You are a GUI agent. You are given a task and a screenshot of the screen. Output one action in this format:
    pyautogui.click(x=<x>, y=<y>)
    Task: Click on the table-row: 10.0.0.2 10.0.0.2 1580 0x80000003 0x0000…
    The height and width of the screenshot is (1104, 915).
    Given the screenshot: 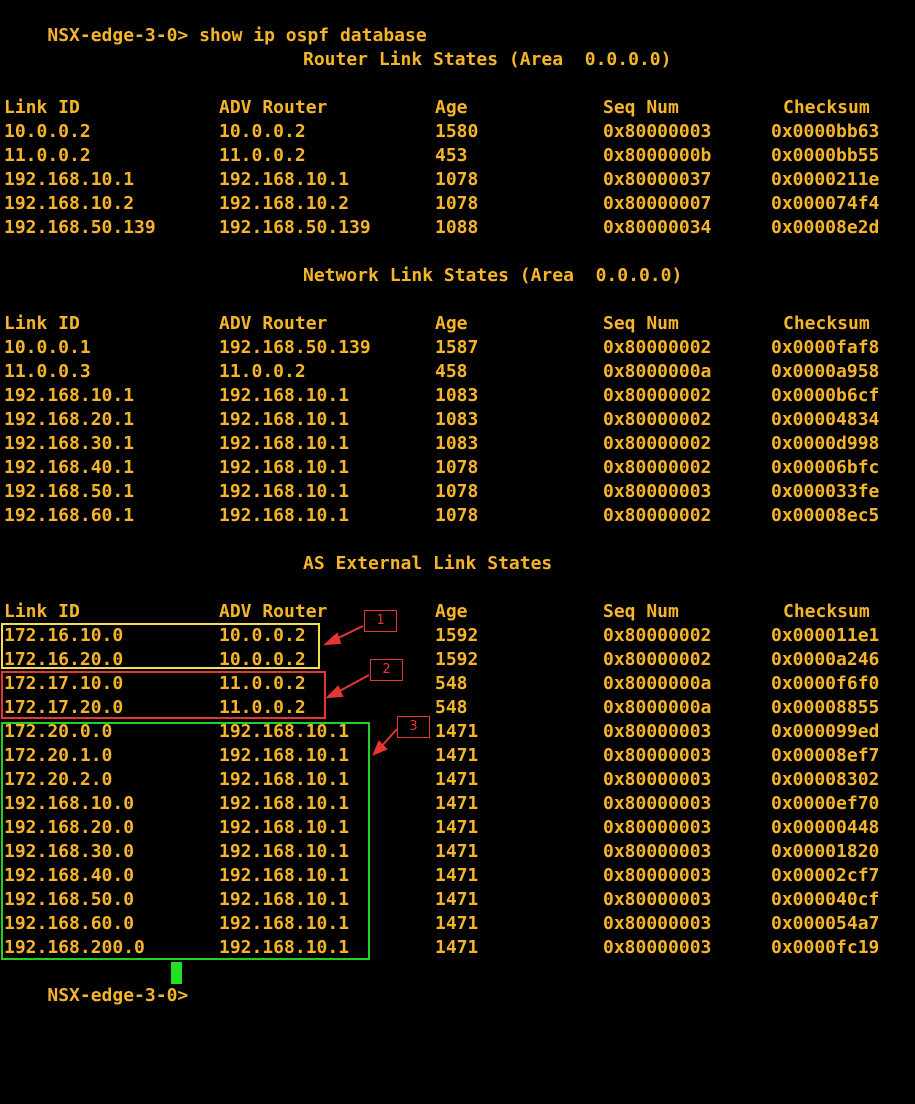 What is the action you would take?
    pyautogui.click(x=441, y=132)
    